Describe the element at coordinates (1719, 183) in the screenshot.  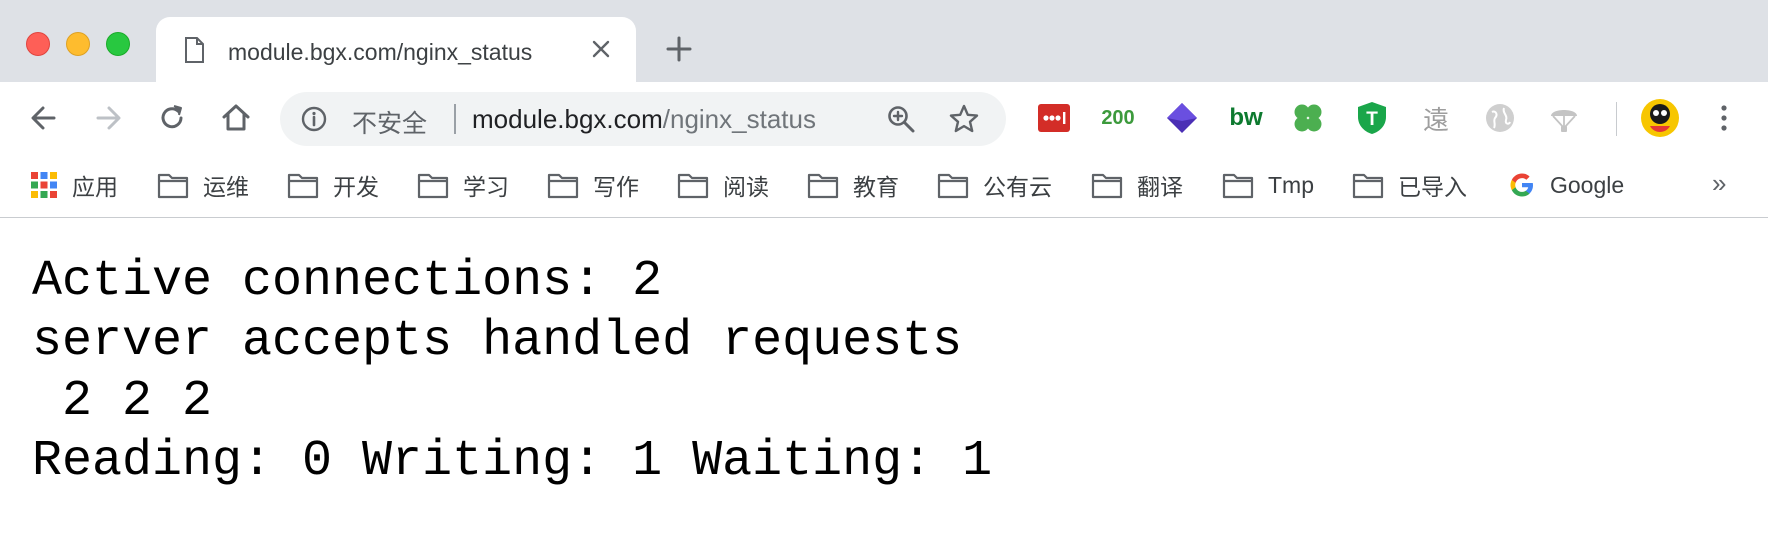
I see `bookmarks-more-button: »` at that location.